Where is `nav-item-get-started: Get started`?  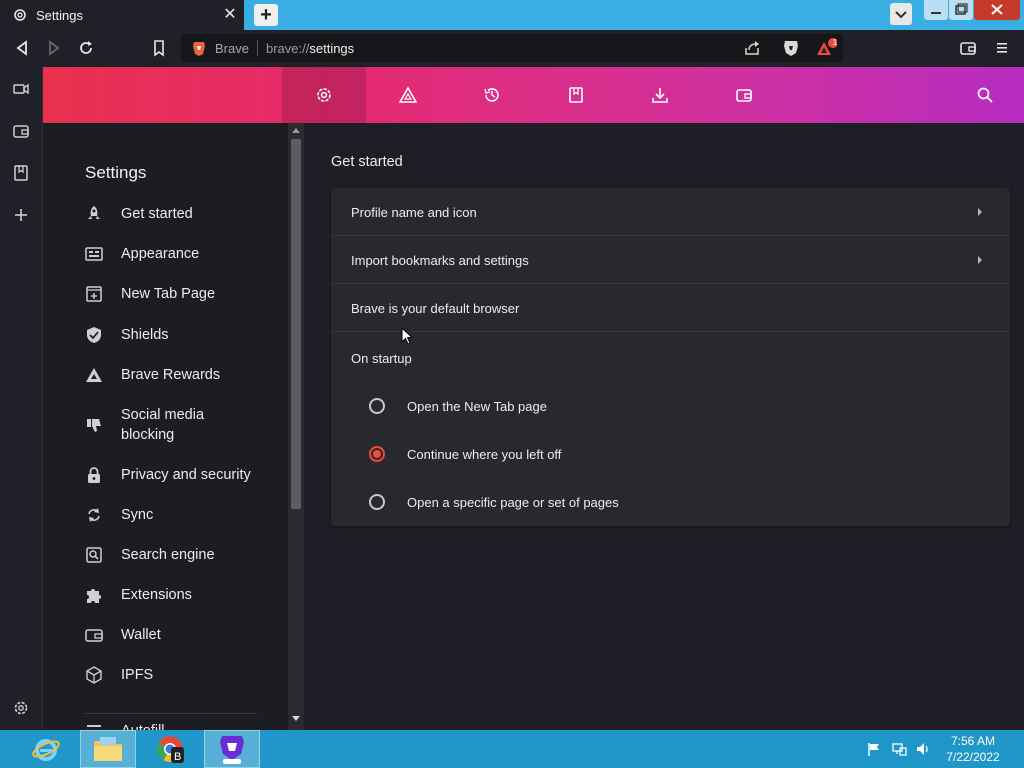
nav-item-get-started: Get started is located at coordinates (173, 214).